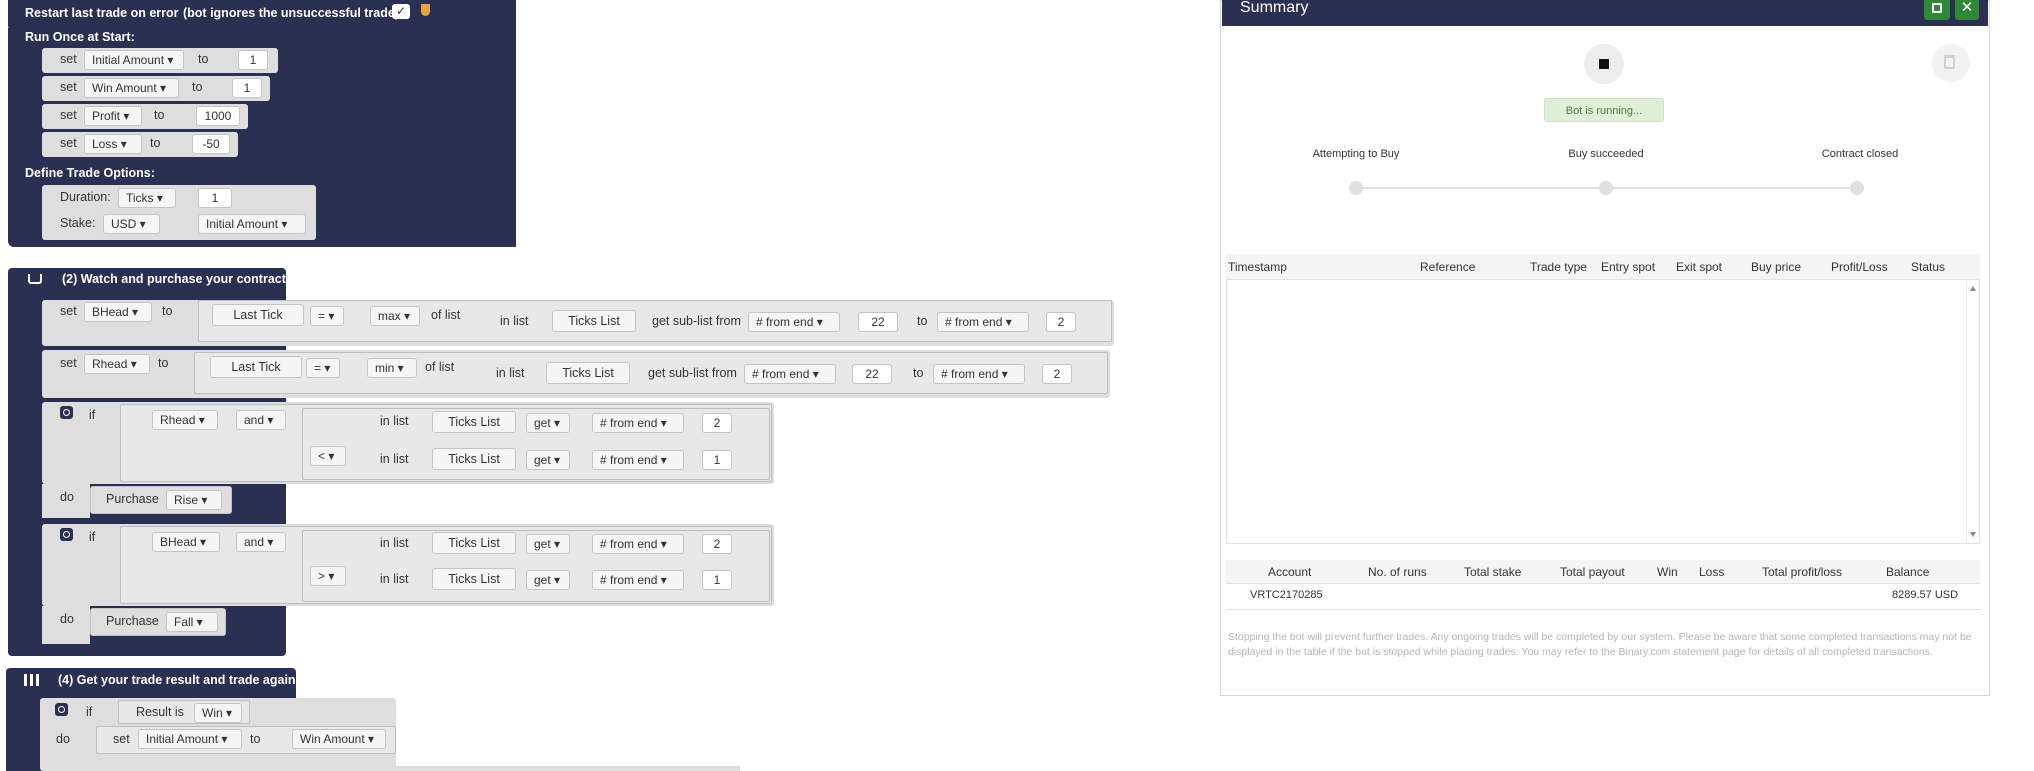 The height and width of the screenshot is (771, 2034). What do you see at coordinates (1397, 572) in the screenshot?
I see `column-header: No. of runs` at bounding box center [1397, 572].